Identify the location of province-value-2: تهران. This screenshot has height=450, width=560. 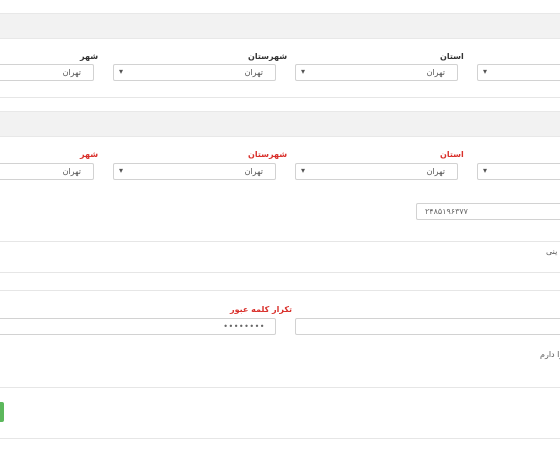
(435, 171).